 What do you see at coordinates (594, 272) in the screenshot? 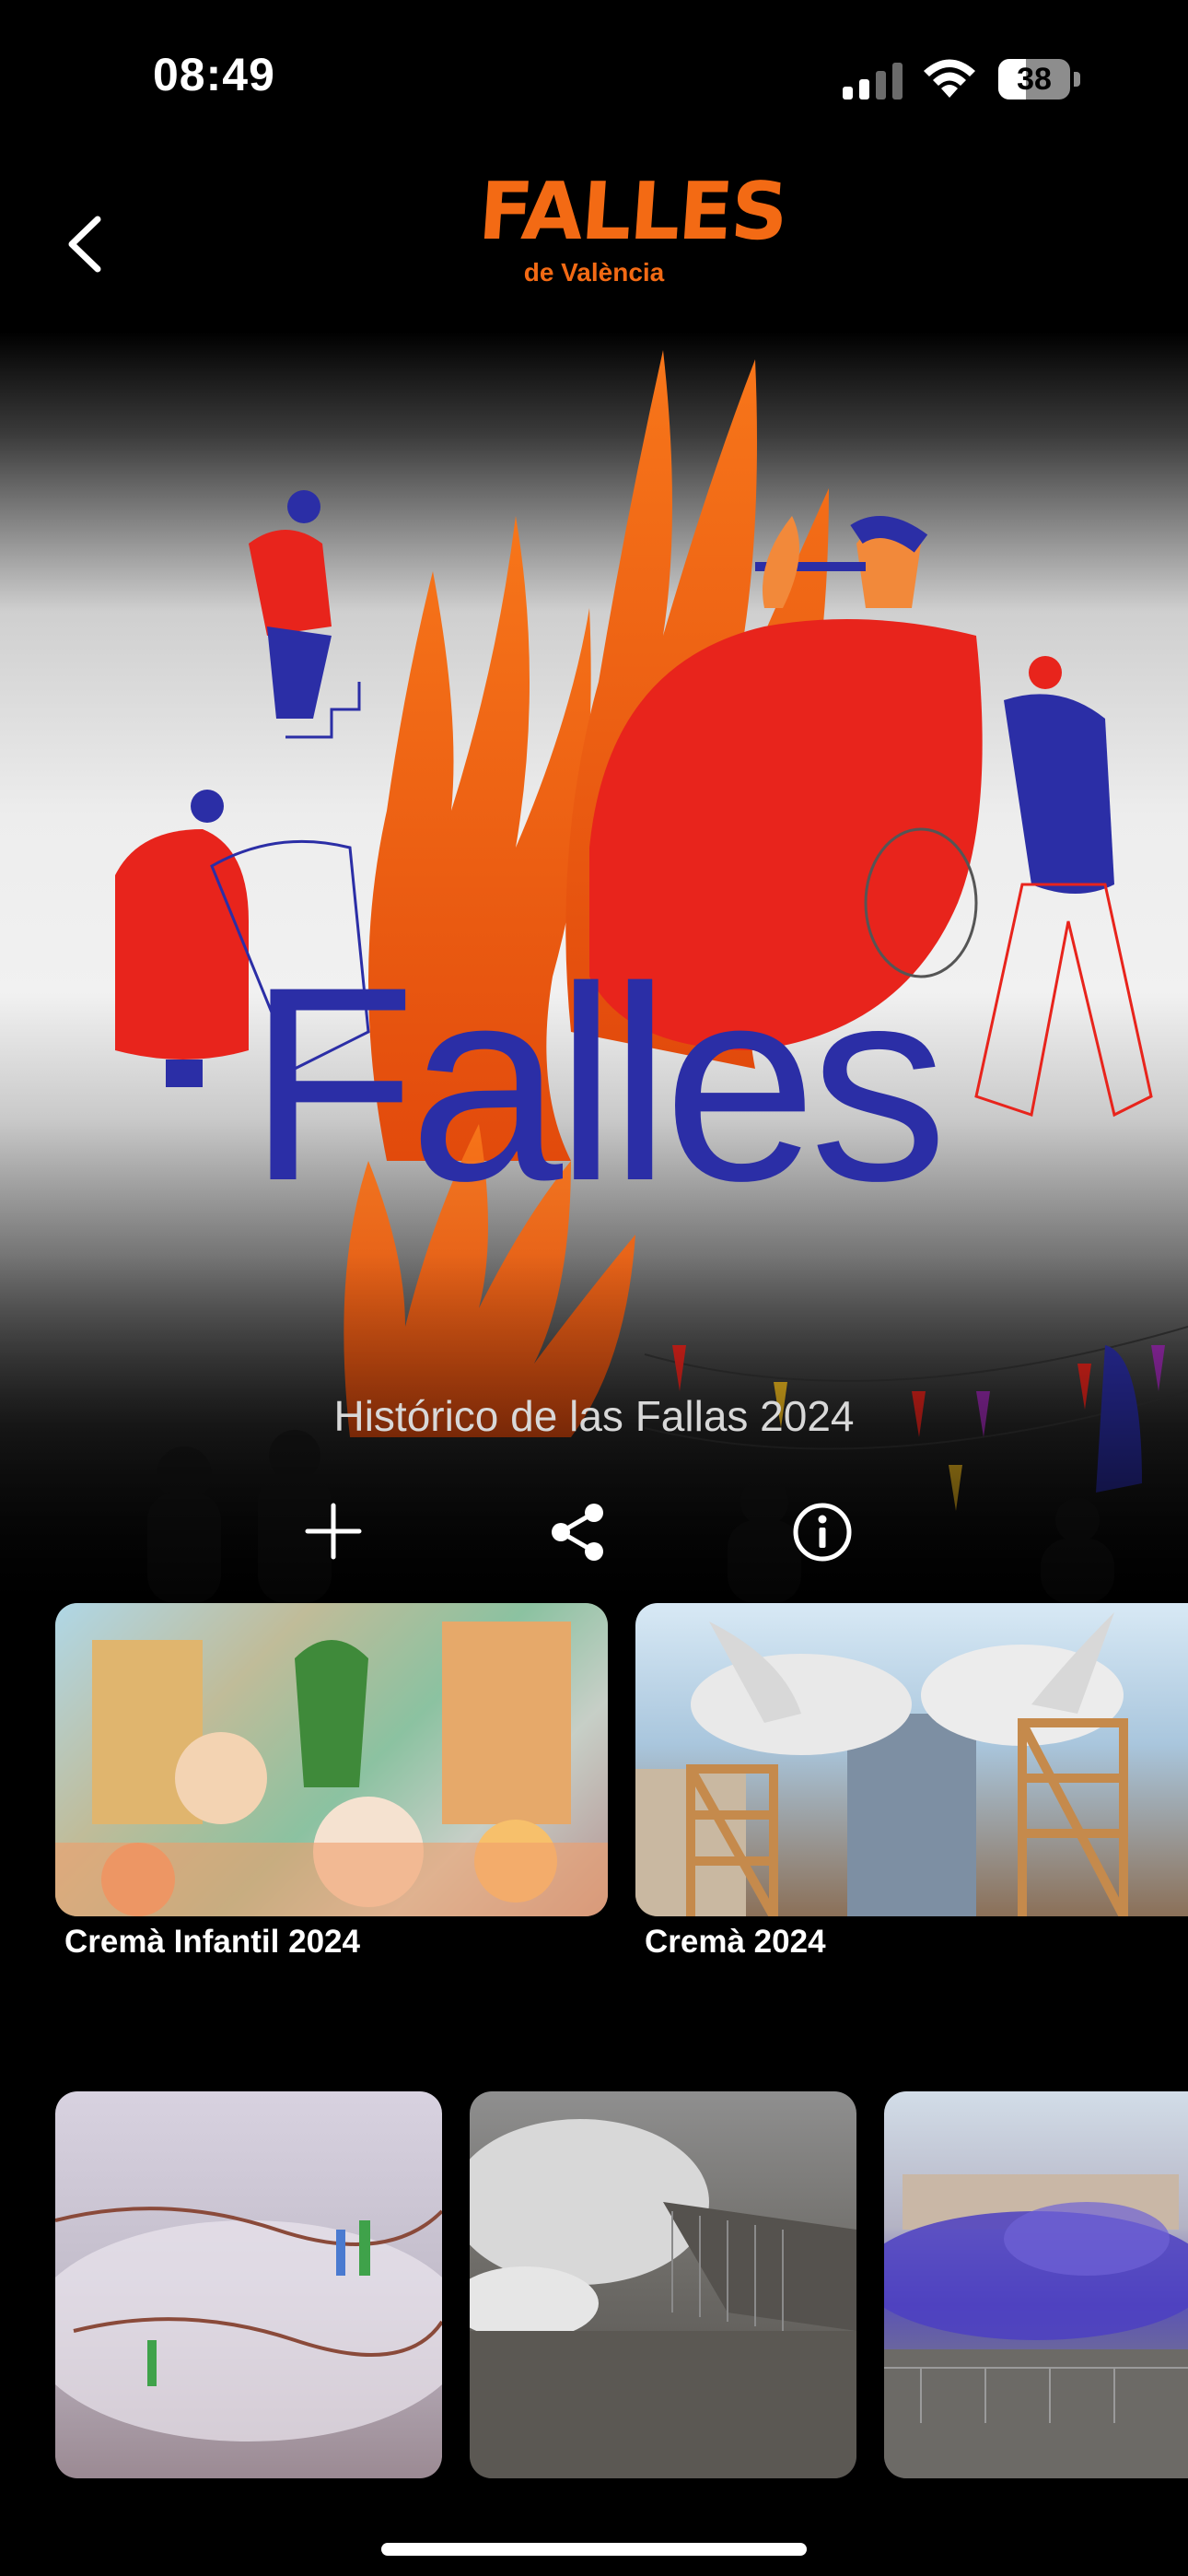
I see `logo-subtitle: de València` at bounding box center [594, 272].